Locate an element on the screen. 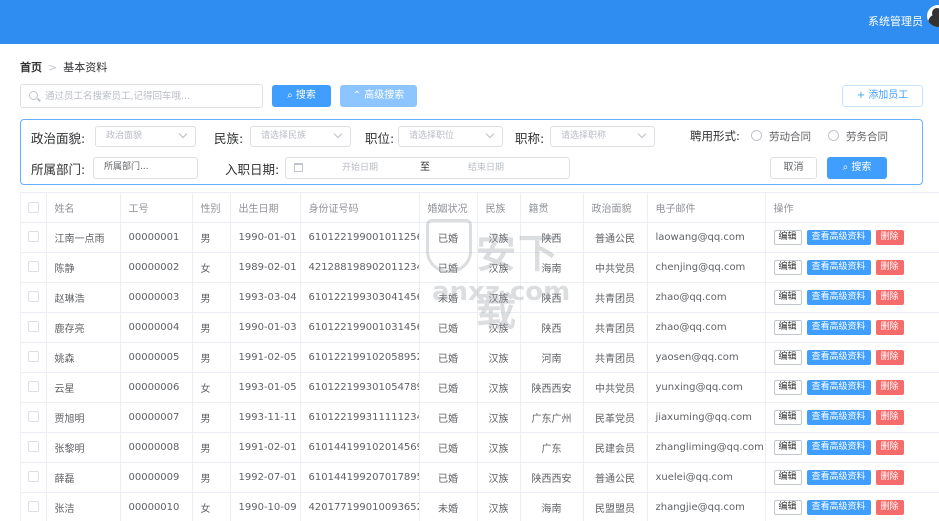  cell-birth: 1990-01-01 is located at coordinates (265, 237).